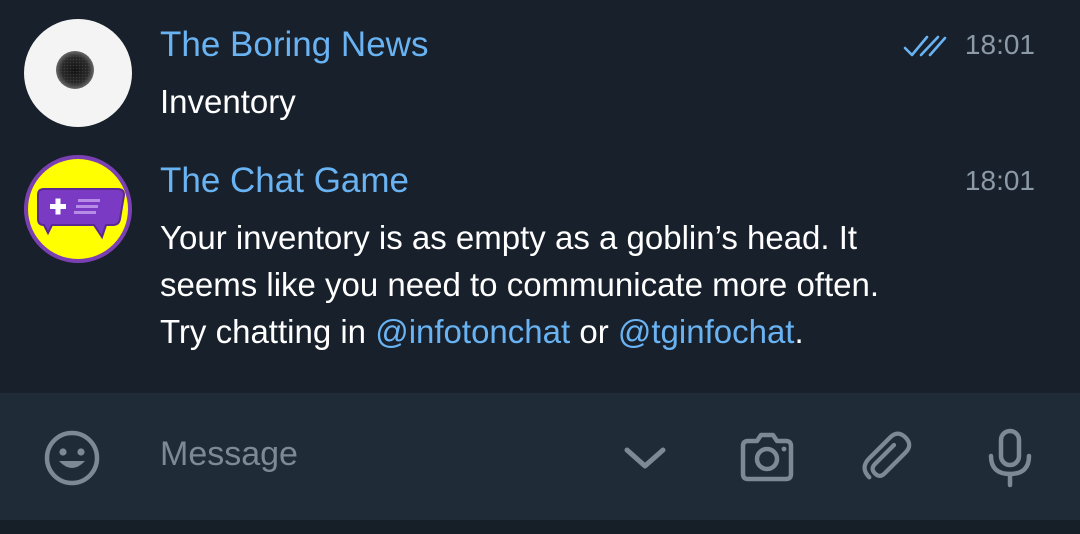 The width and height of the screenshot is (1080, 534). Describe the element at coordinates (799, 331) in the screenshot. I see `message-punctuation: .` at that location.